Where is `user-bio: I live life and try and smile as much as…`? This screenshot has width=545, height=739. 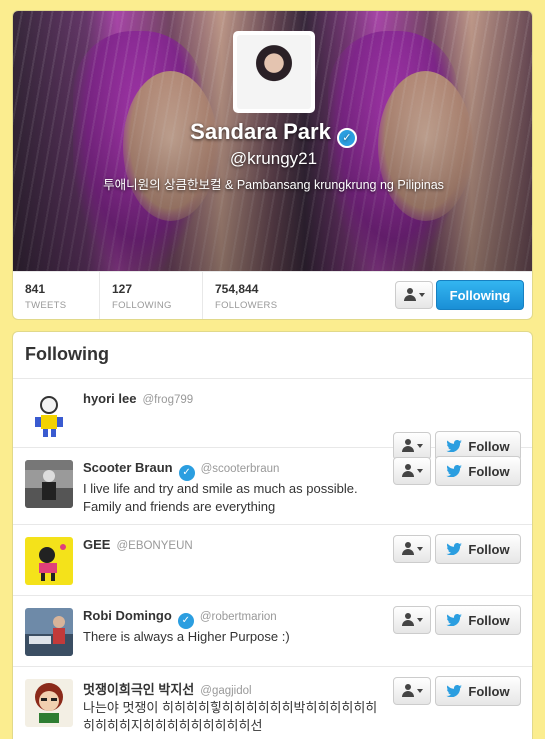
user-bio: I live life and try and smile as much as… is located at coordinates (220, 497).